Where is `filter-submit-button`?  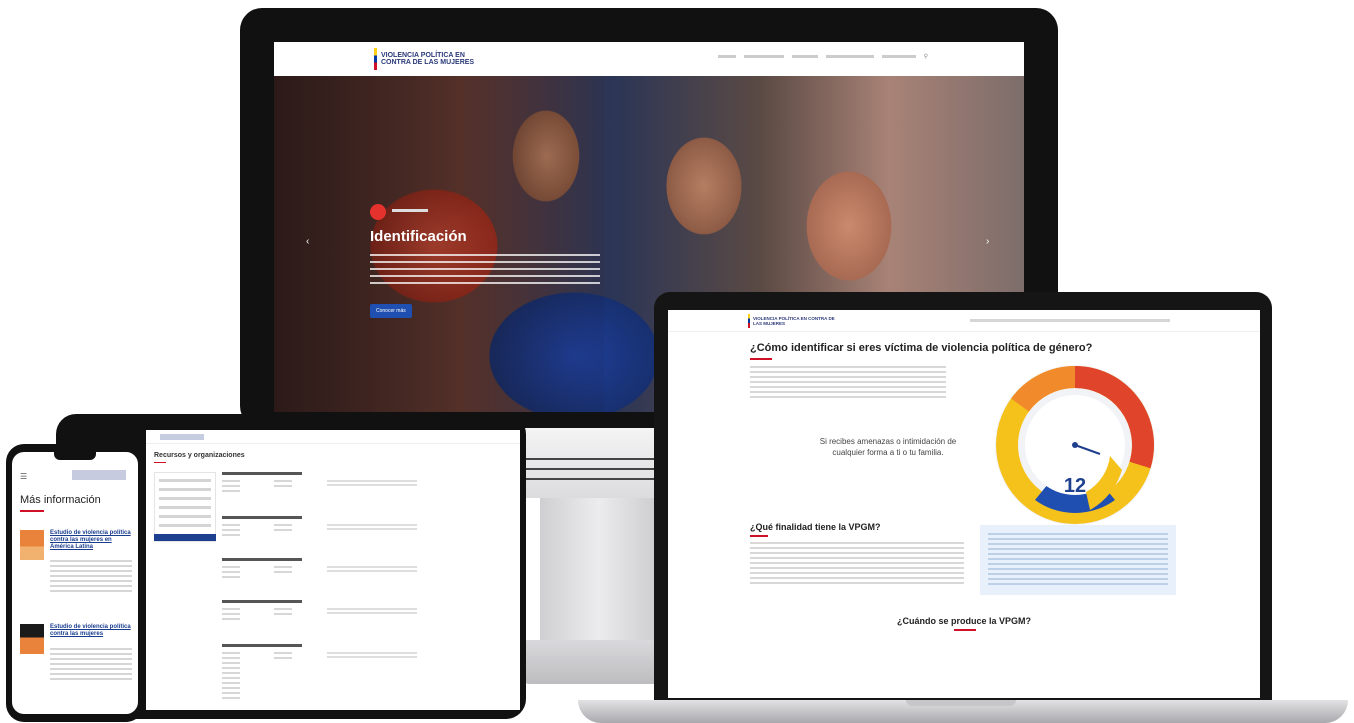 filter-submit-button is located at coordinates (185, 537).